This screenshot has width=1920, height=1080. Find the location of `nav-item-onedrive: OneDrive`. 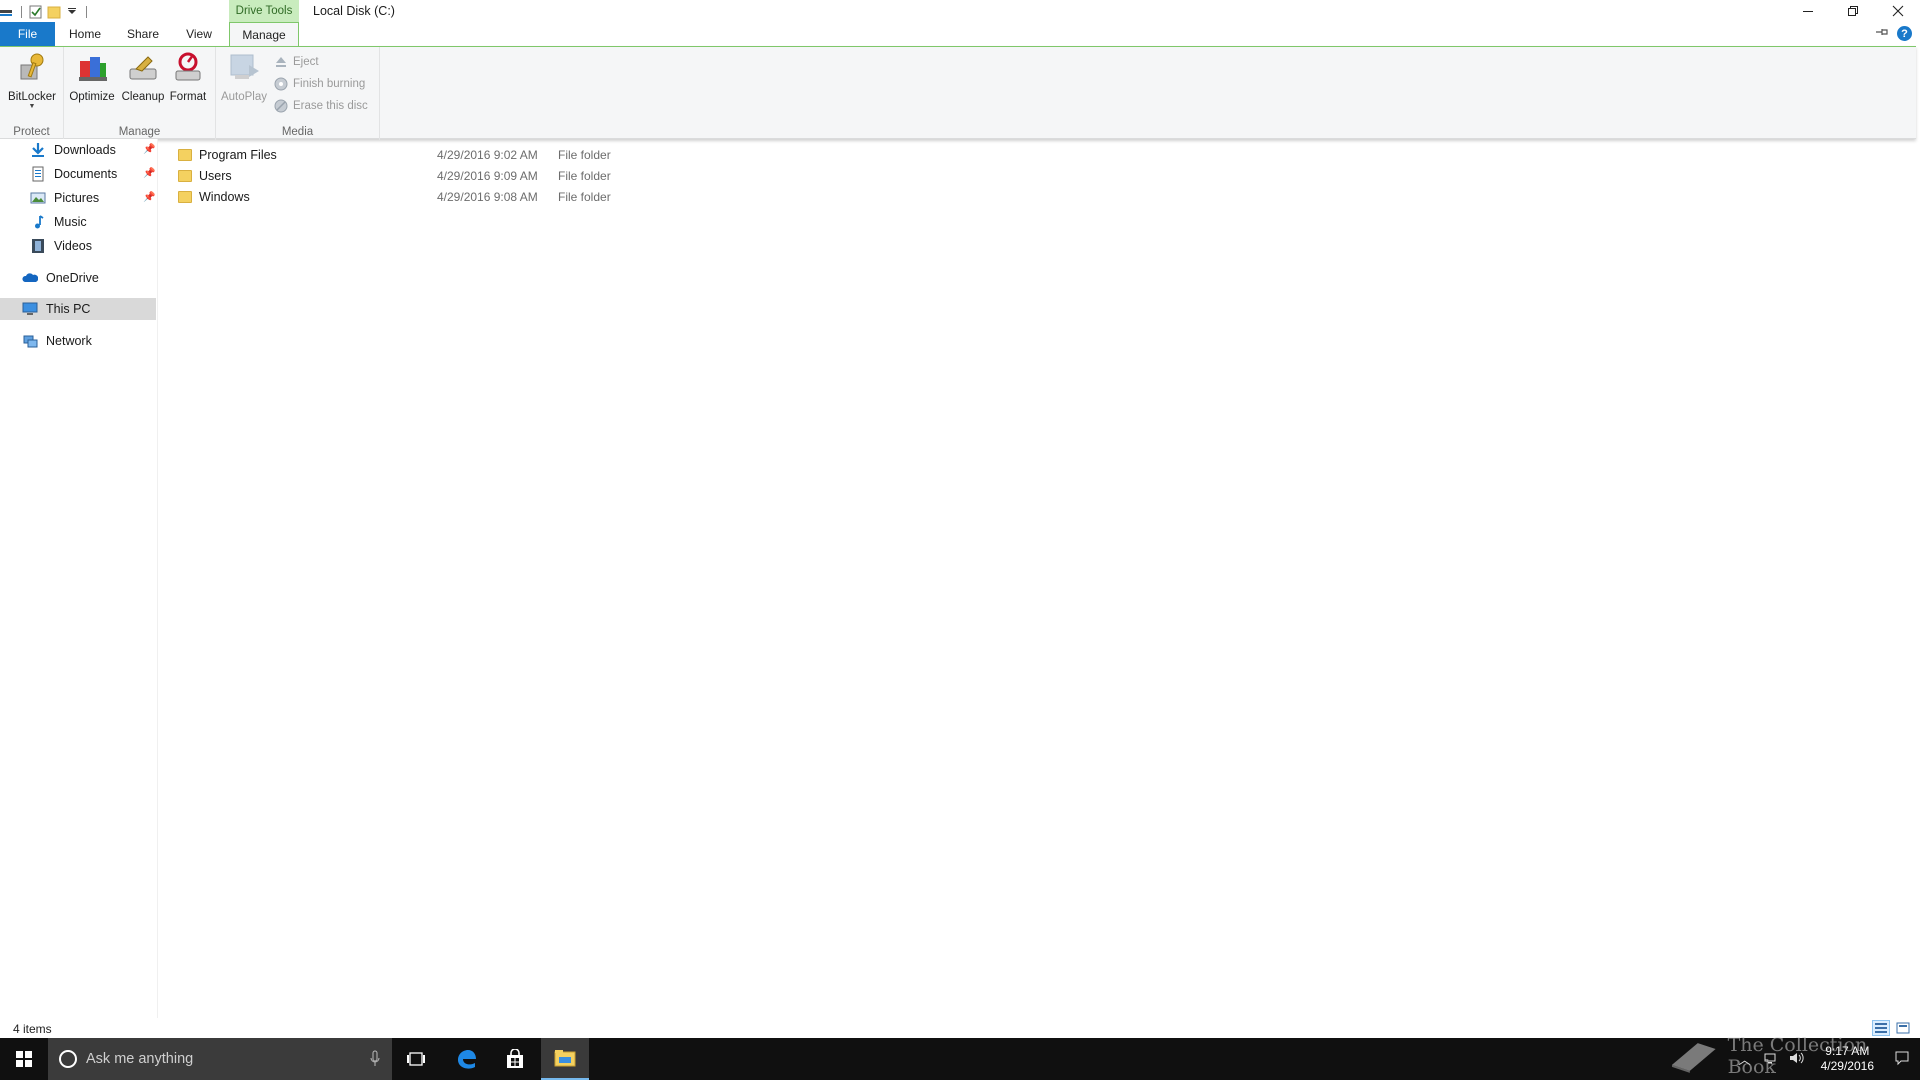

nav-item-onedrive: OneDrive is located at coordinates (90, 278).